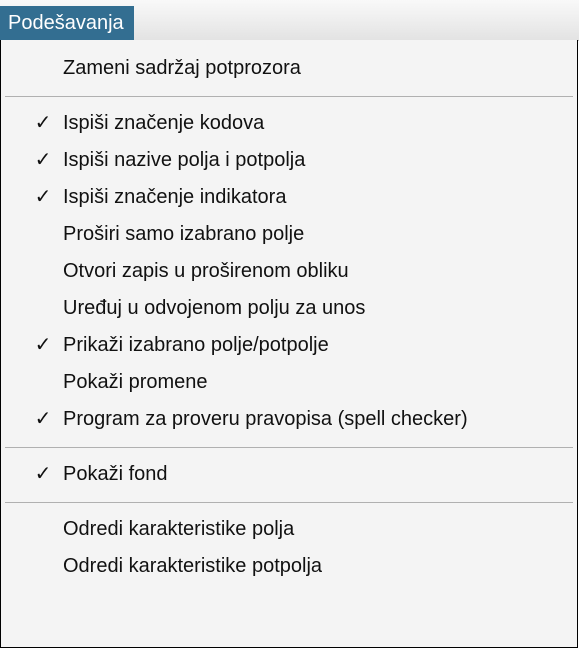 This screenshot has height=648, width=579. I want to click on menu-item-label: Ispiši značenje indikatora, so click(175, 197).